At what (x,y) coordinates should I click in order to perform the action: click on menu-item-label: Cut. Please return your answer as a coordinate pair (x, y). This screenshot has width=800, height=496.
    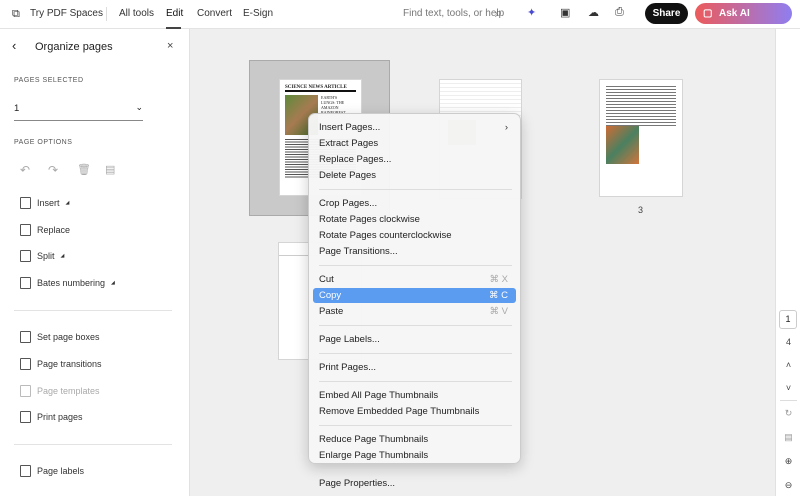
    Looking at the image, I should click on (326, 279).